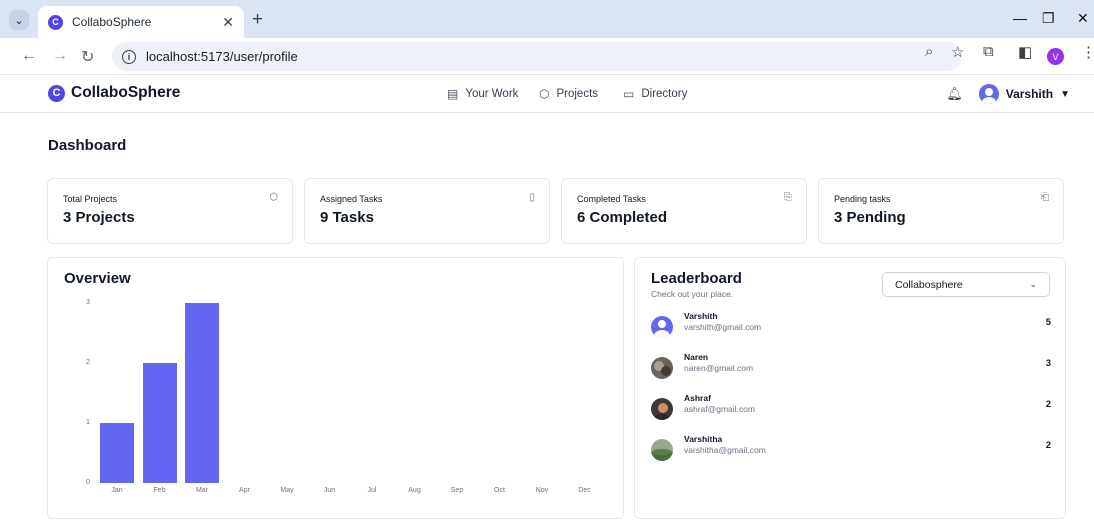 The width and height of the screenshot is (1094, 522). I want to click on y-tick-label: 1, so click(88, 422).